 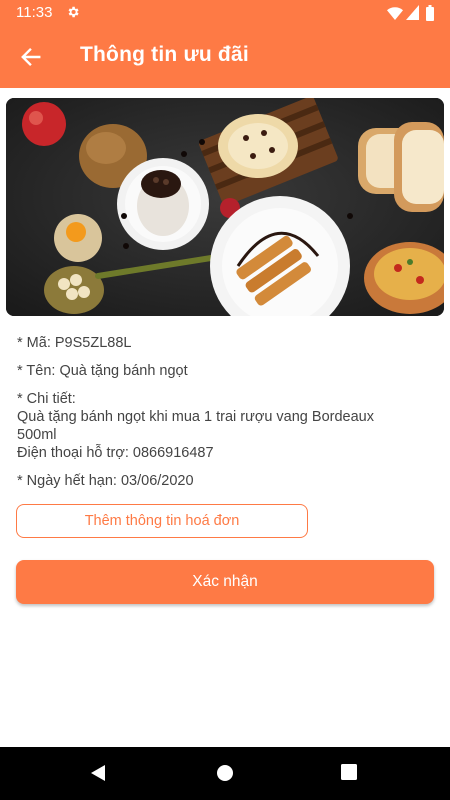 I want to click on recents-square-icon, so click(x=349, y=772).